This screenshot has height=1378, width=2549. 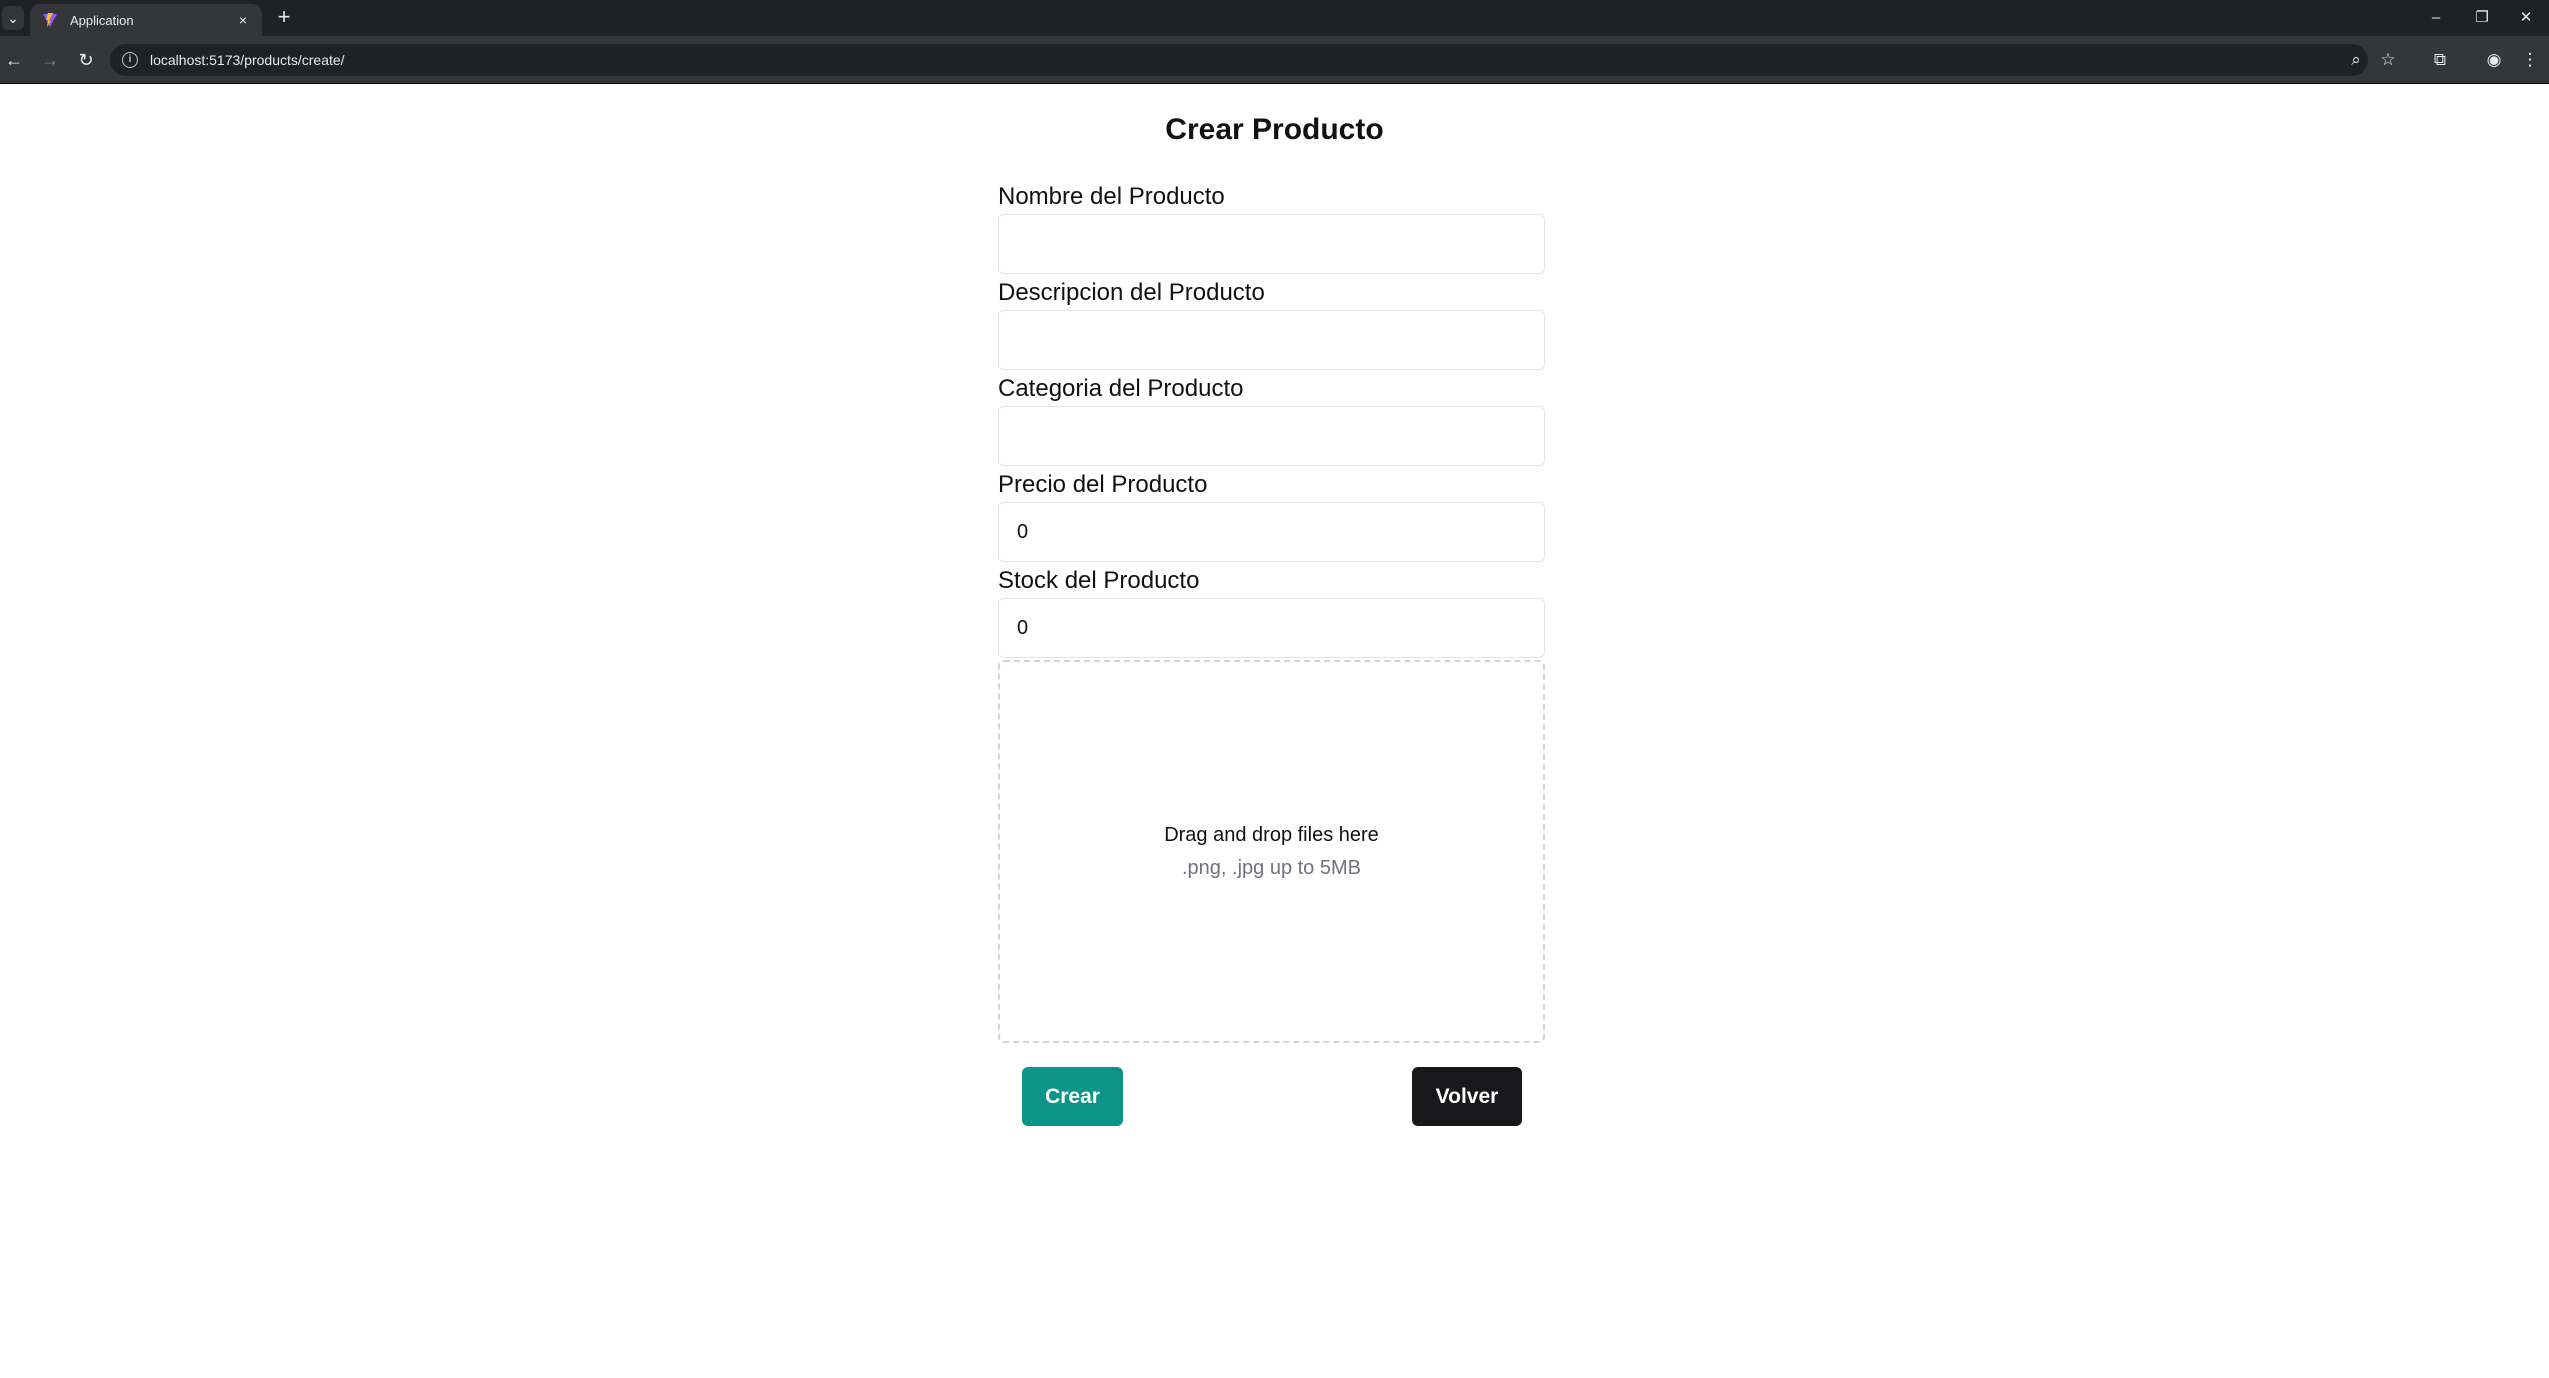 I want to click on product-name-input, so click(x=1271, y=244).